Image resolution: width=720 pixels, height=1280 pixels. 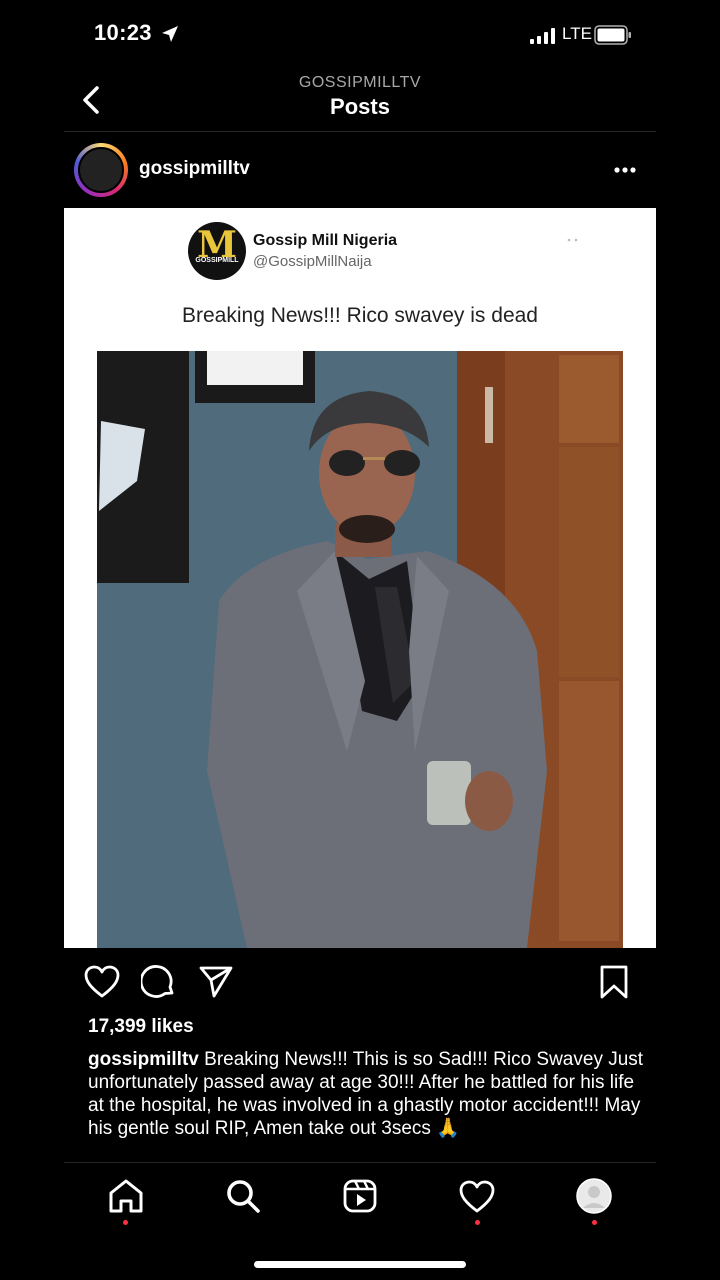 What do you see at coordinates (360, 1162) in the screenshot?
I see `nav-divider` at bounding box center [360, 1162].